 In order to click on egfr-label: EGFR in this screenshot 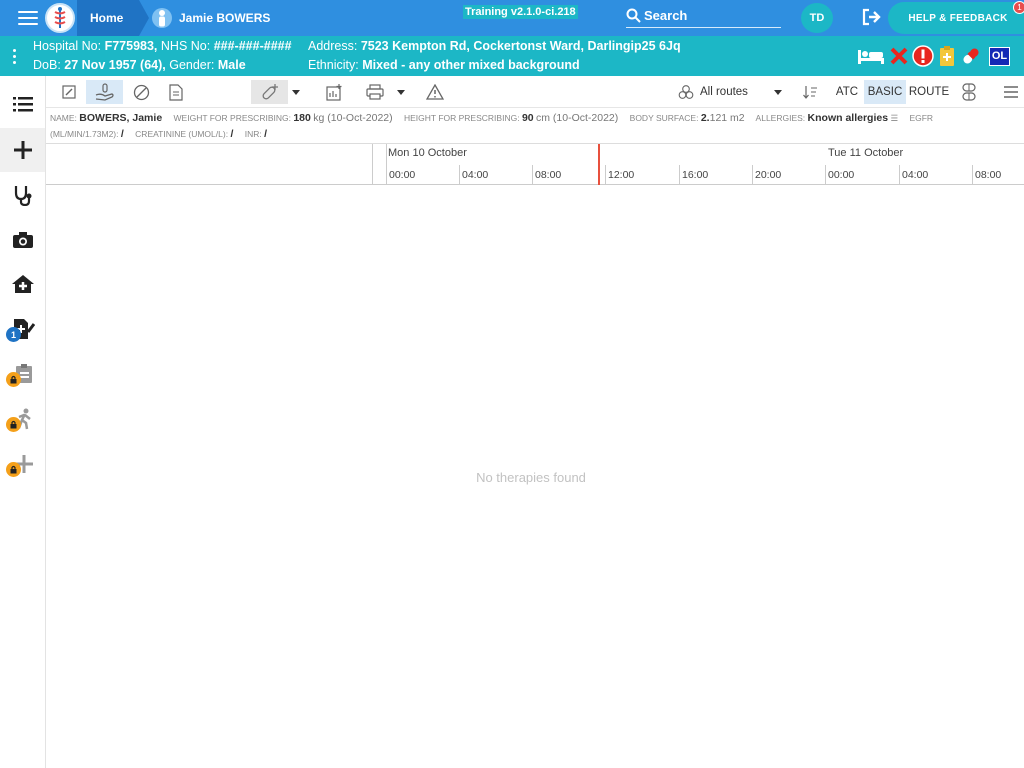, I will do `click(921, 118)`.